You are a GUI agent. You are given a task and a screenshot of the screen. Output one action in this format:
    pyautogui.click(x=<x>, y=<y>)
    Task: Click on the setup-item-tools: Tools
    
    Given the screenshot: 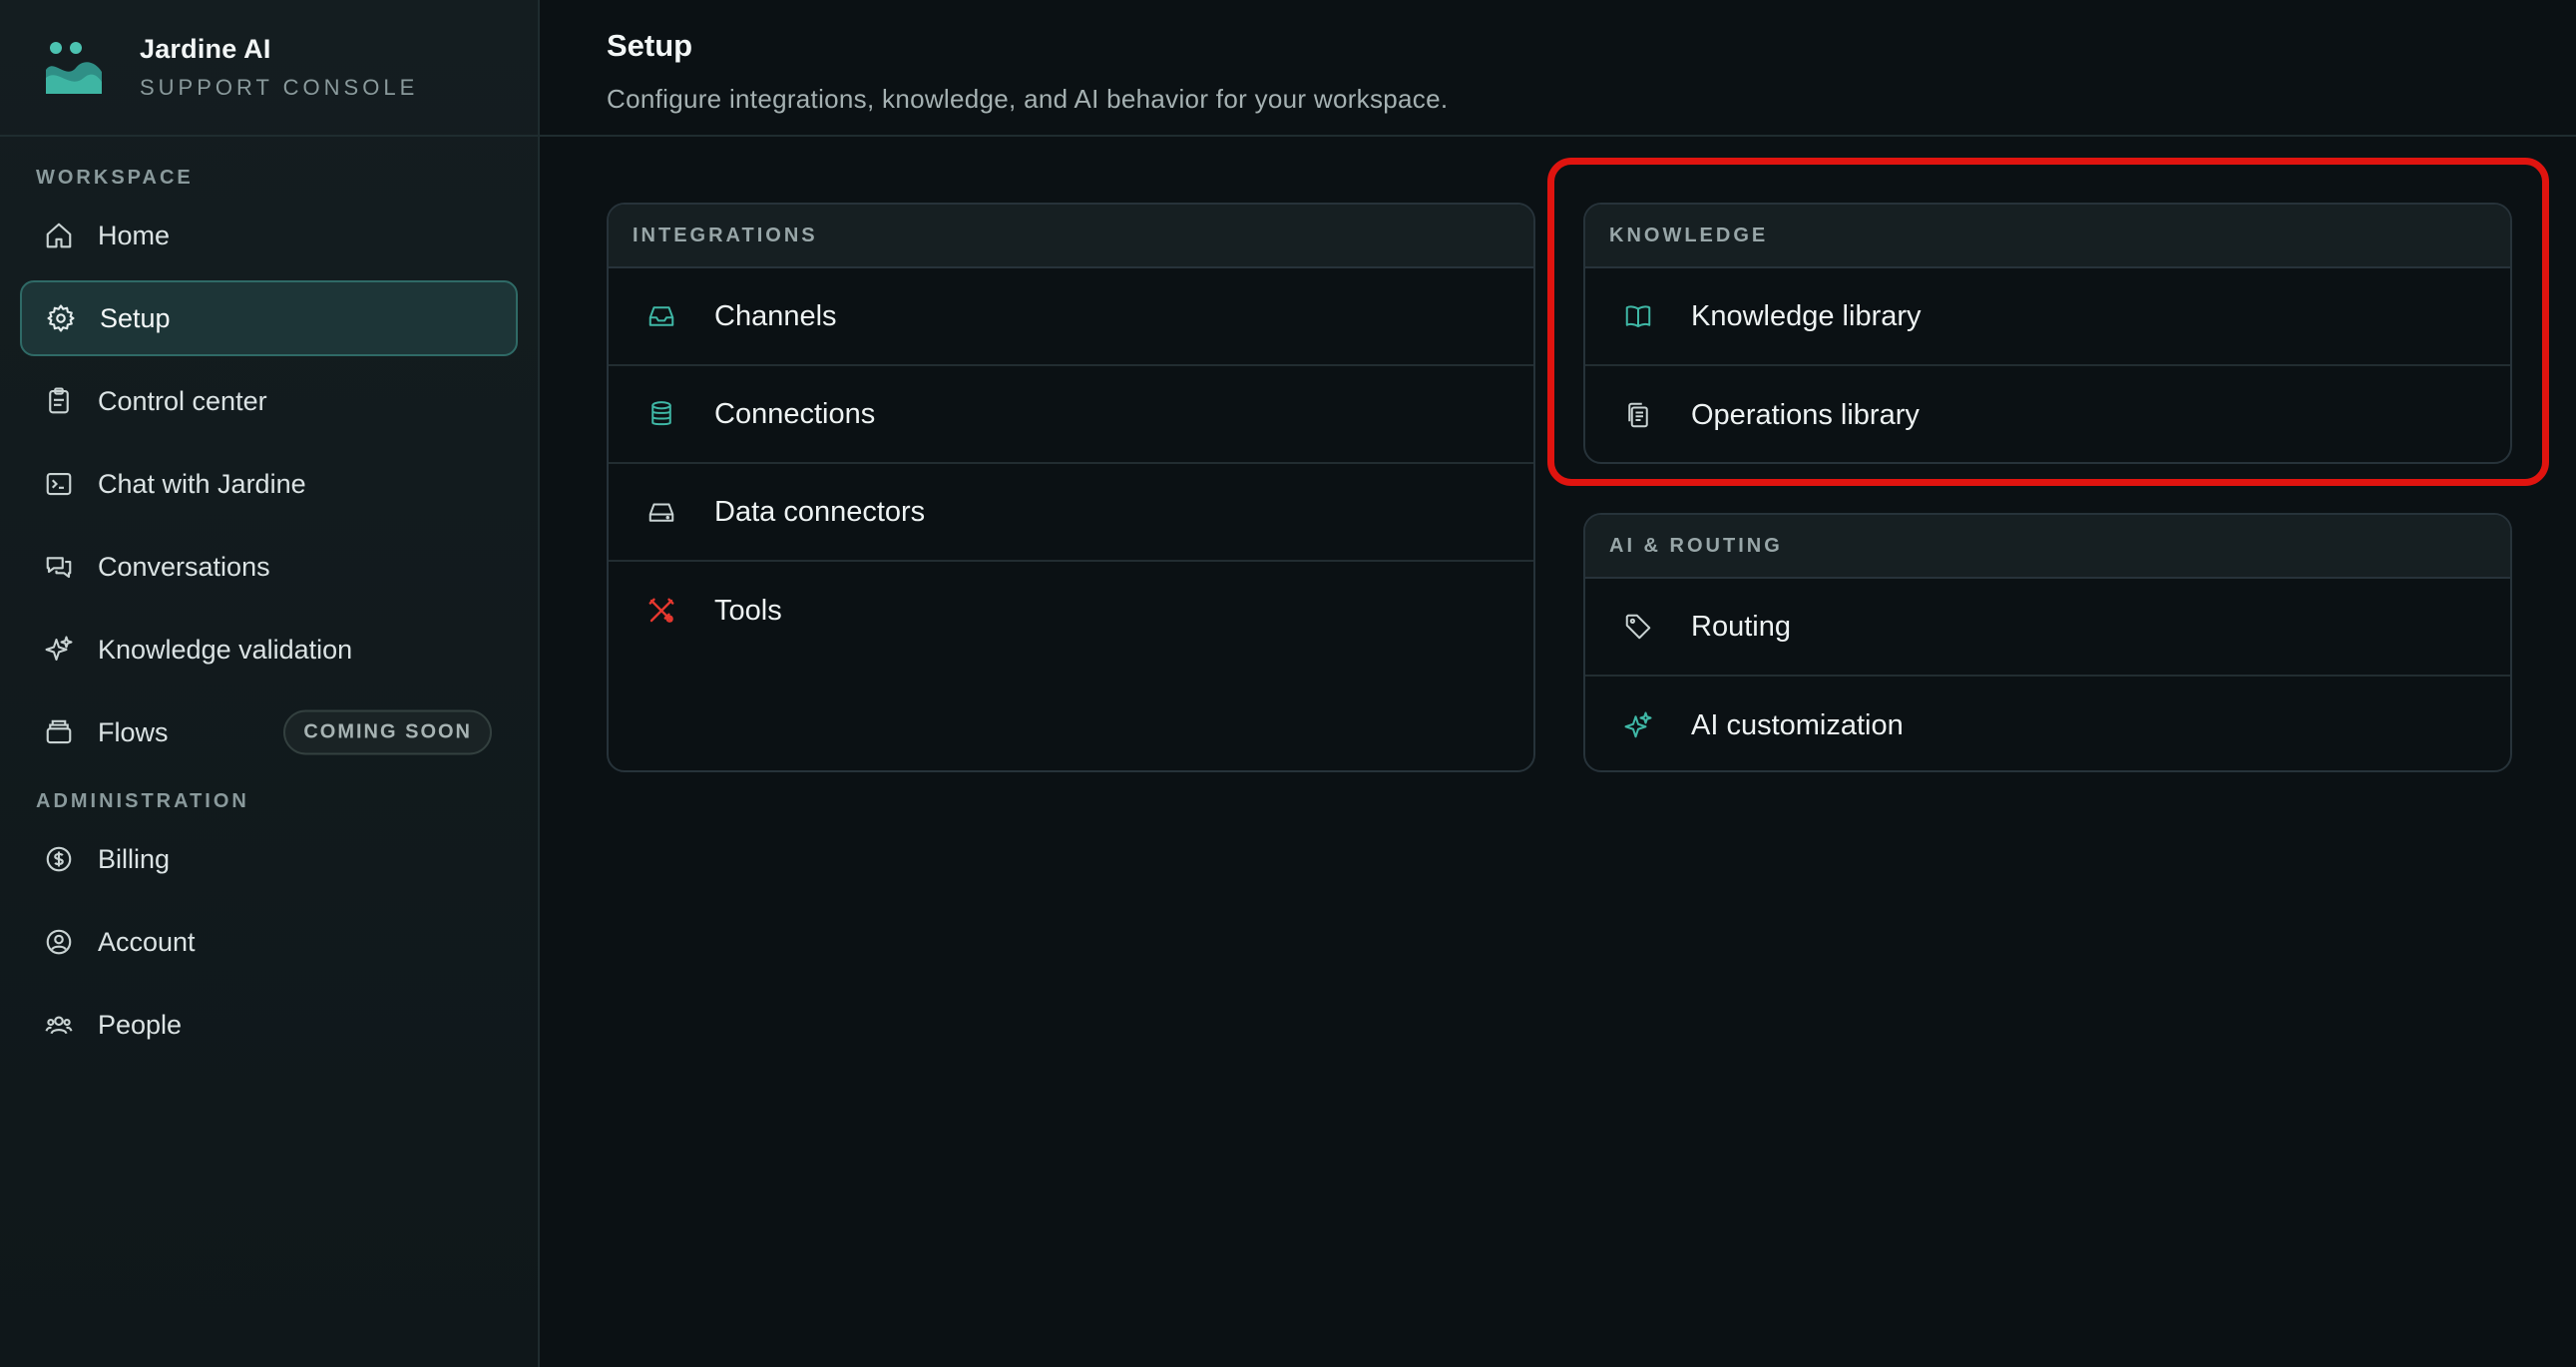 What is the action you would take?
    pyautogui.click(x=1071, y=611)
    